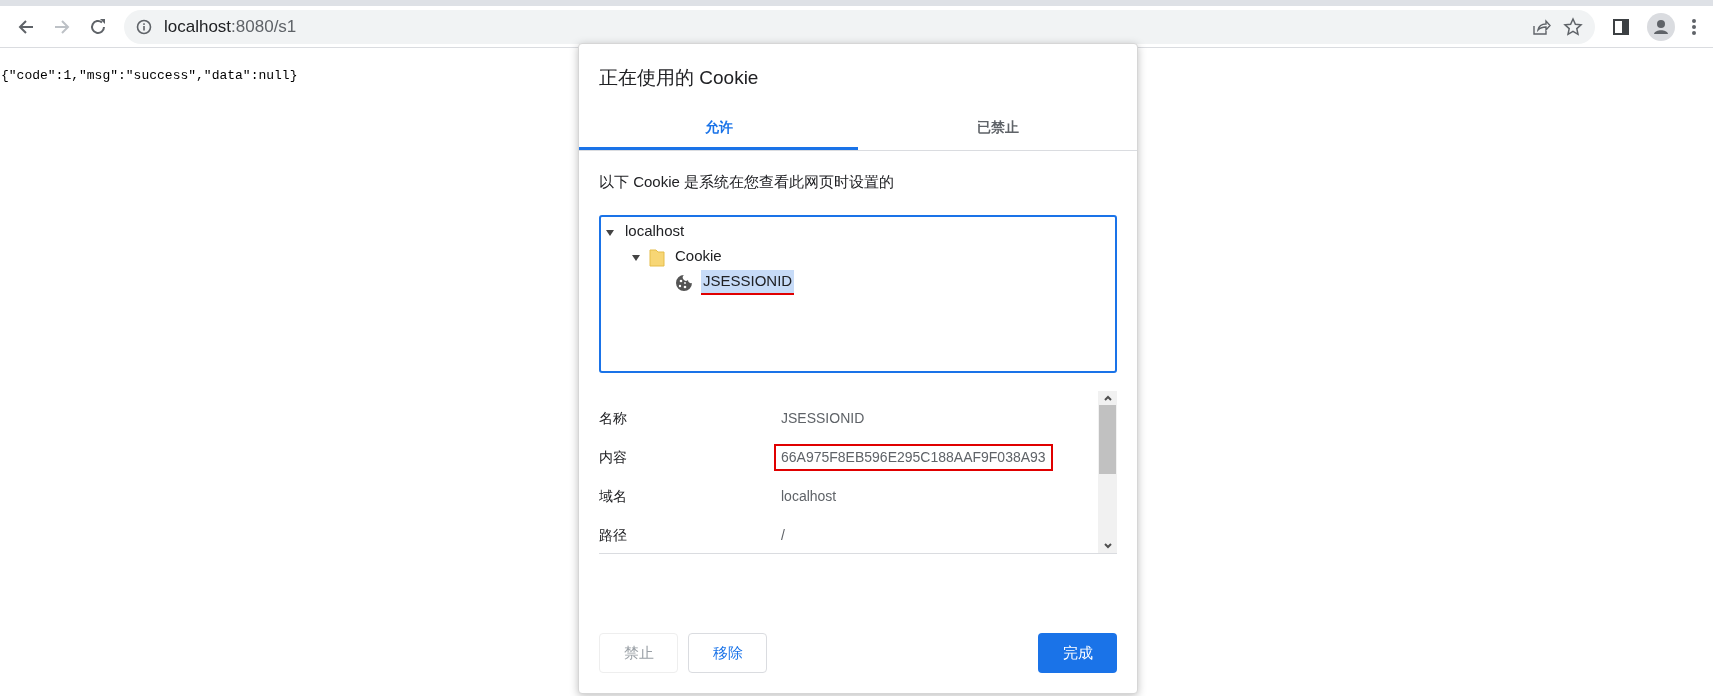 The image size is (1713, 696). I want to click on tree-item: localhost, so click(655, 232).